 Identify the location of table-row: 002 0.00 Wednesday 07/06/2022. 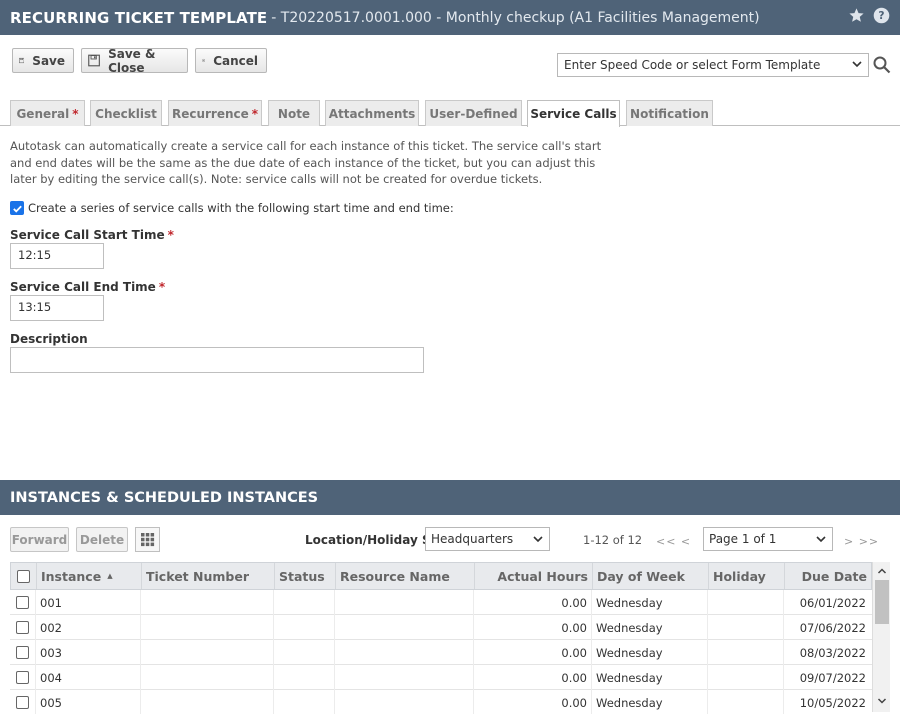
(441, 627).